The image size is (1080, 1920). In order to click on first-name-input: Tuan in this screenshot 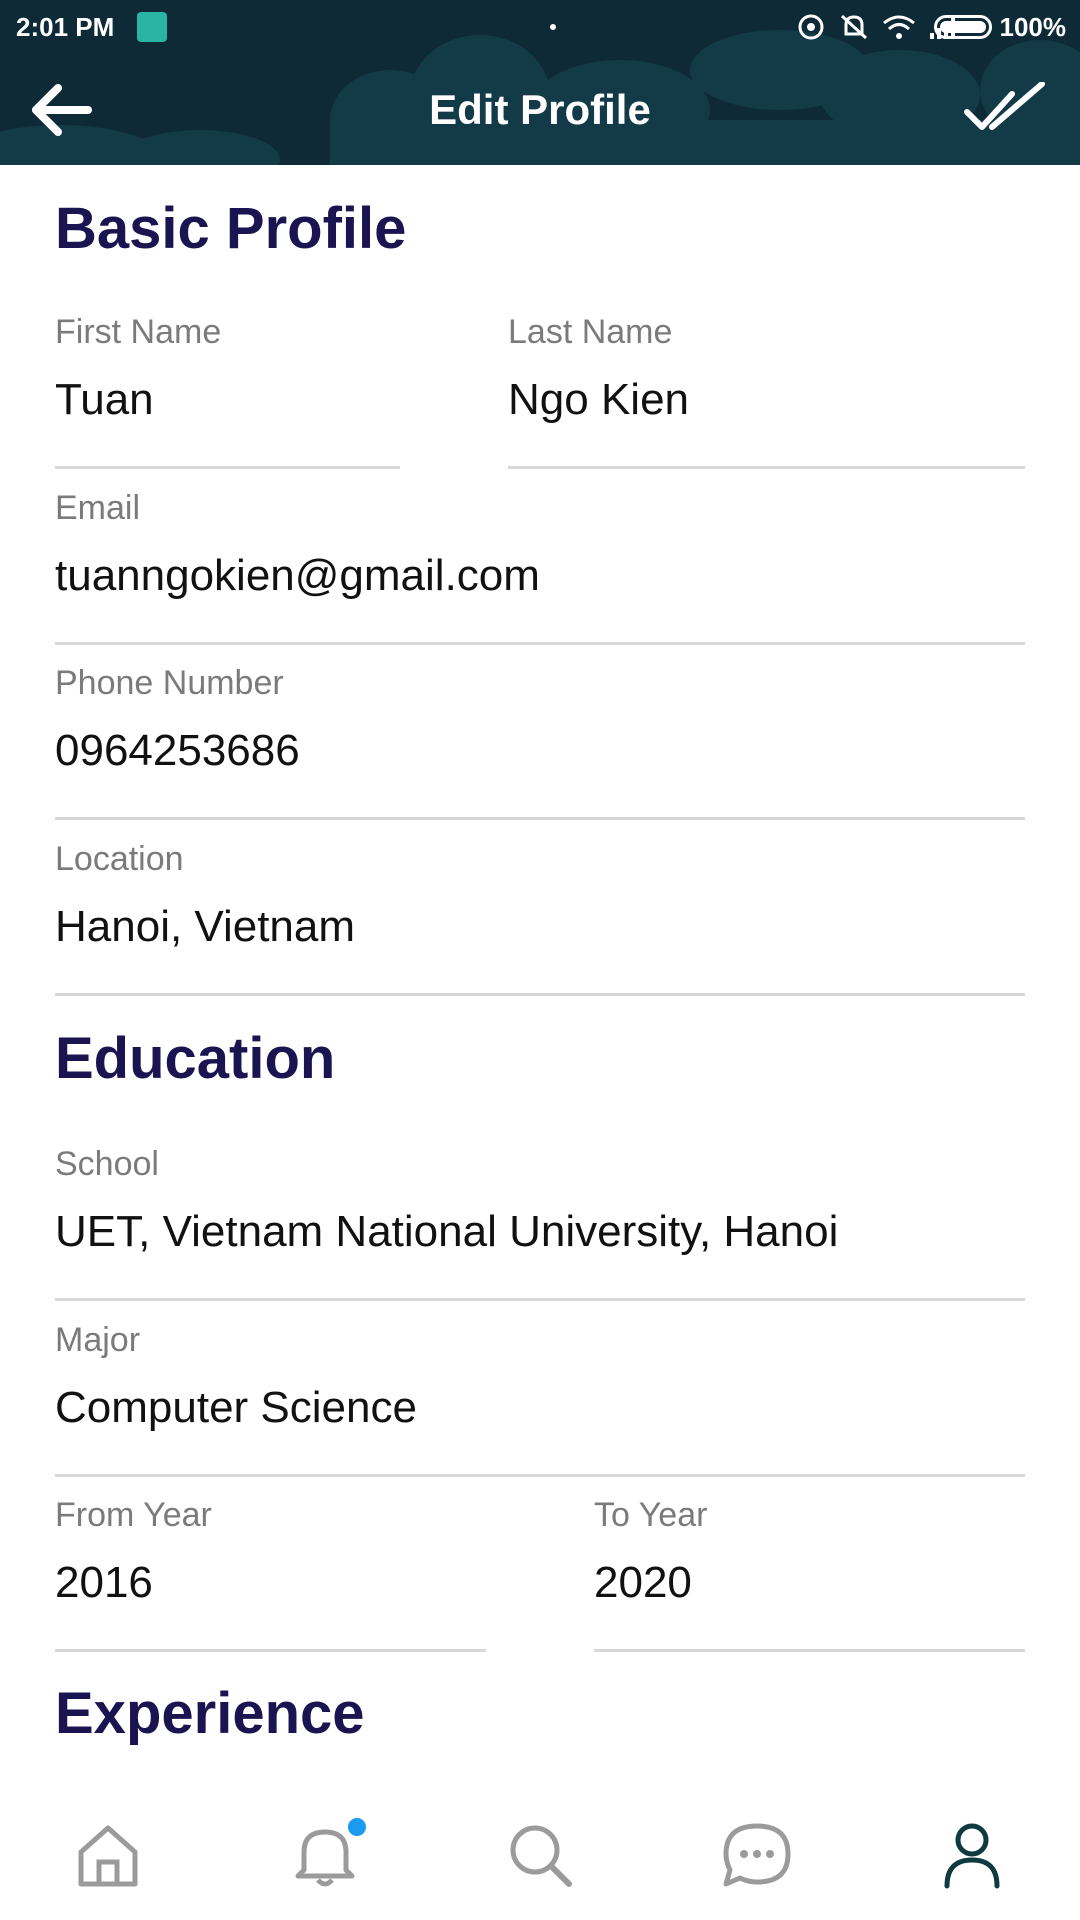, I will do `click(104, 400)`.